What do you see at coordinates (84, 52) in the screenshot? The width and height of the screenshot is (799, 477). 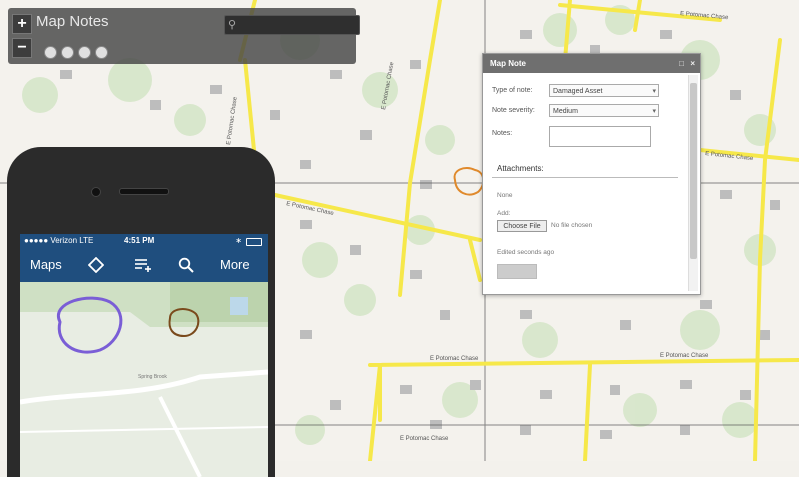 I see `pan-tool-icon` at bounding box center [84, 52].